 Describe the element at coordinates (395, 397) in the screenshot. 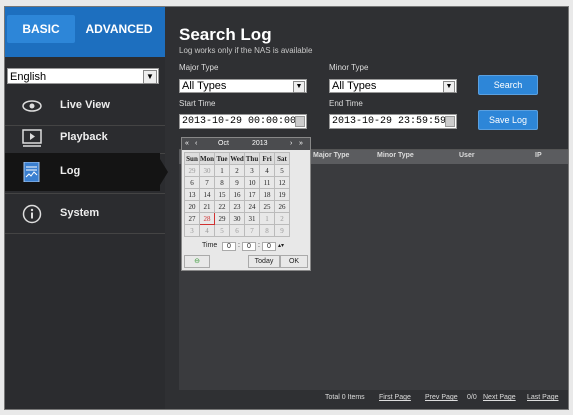

I see `first-page-link: First Page` at that location.